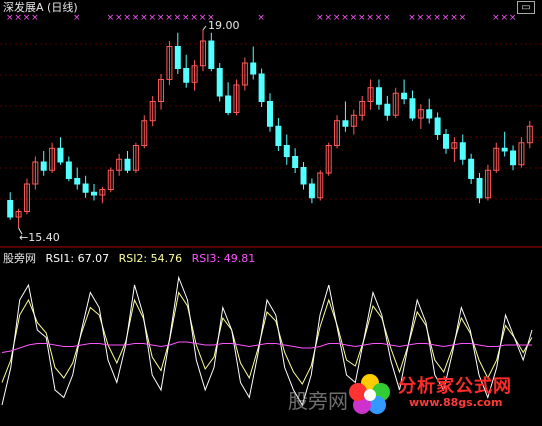 This screenshot has height=426, width=542. I want to click on rsi3-value: RSI3: 49.81, so click(223, 258).